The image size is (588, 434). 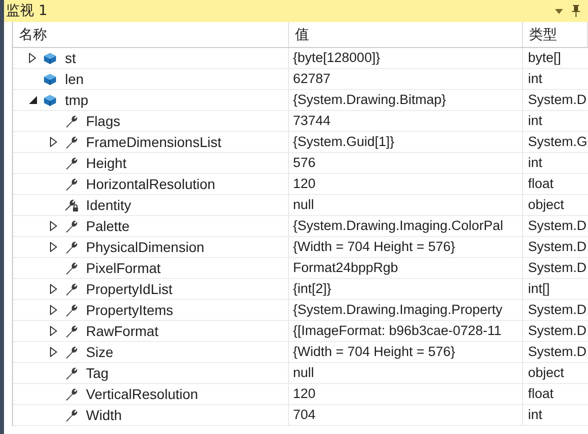 I want to click on value-text: {byte[128000]}, so click(x=336, y=58).